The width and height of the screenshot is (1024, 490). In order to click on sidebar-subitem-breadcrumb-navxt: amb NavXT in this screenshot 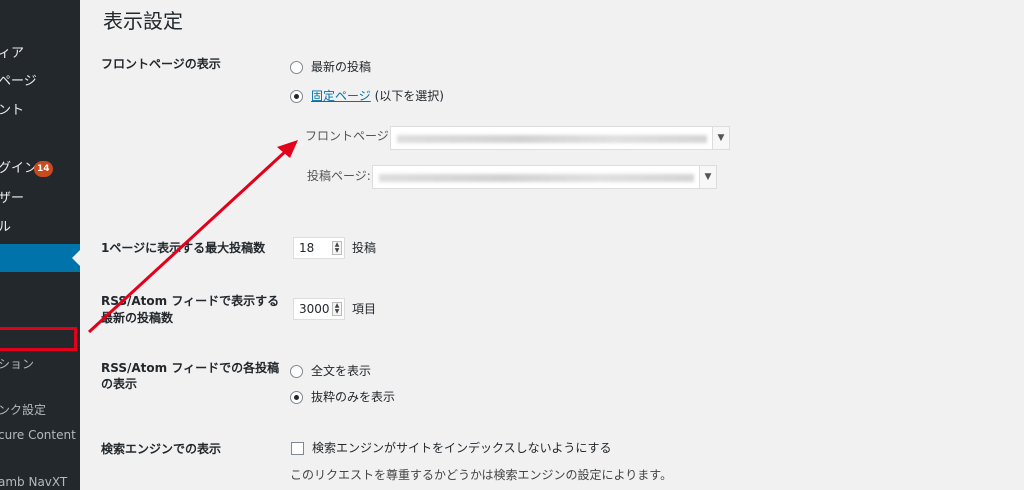, I will do `click(40, 481)`.